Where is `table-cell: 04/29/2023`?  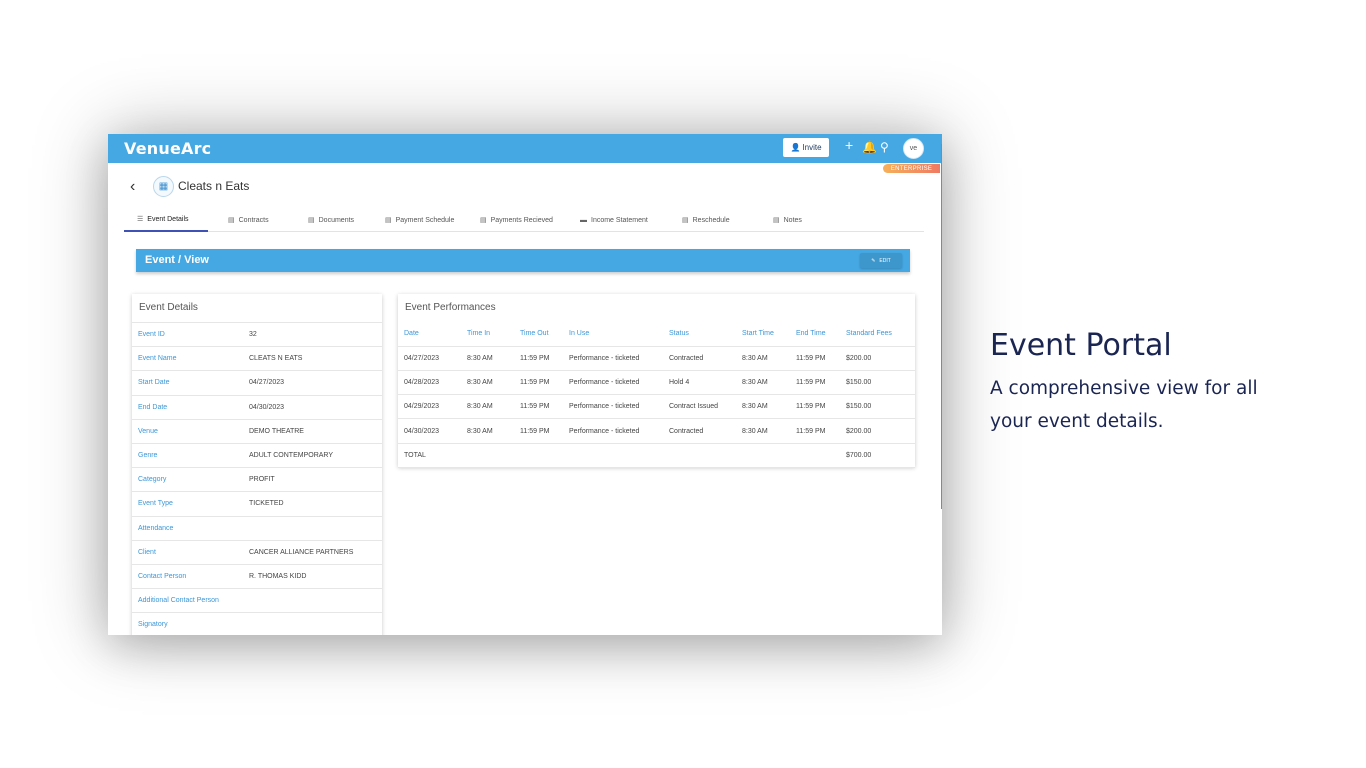 table-cell: 04/29/2023 is located at coordinates (432, 407).